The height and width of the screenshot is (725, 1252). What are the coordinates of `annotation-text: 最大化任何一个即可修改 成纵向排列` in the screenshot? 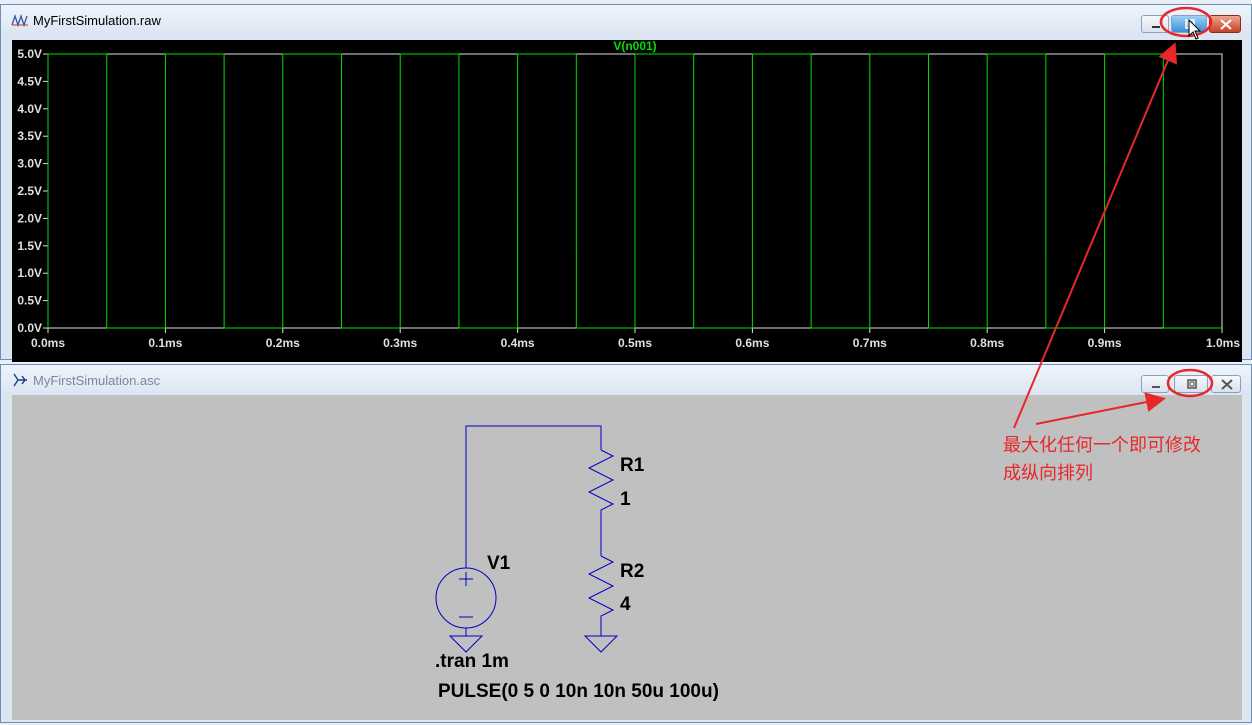 It's located at (1102, 460).